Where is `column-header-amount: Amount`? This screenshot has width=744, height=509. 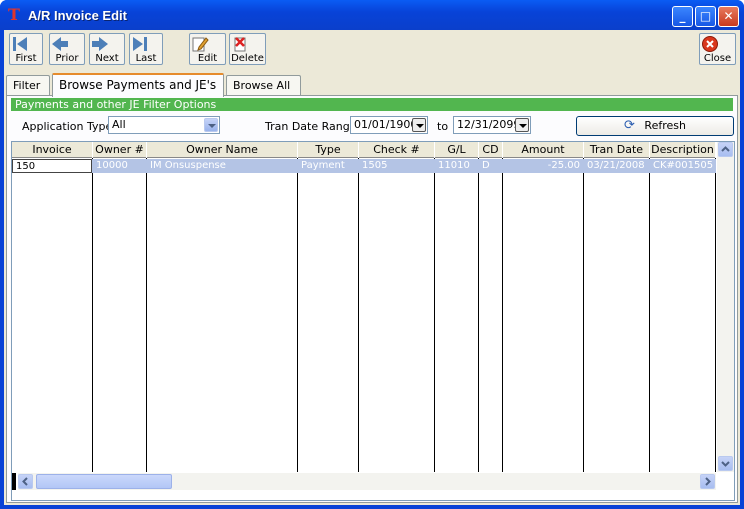
column-header-amount: Amount is located at coordinates (543, 150).